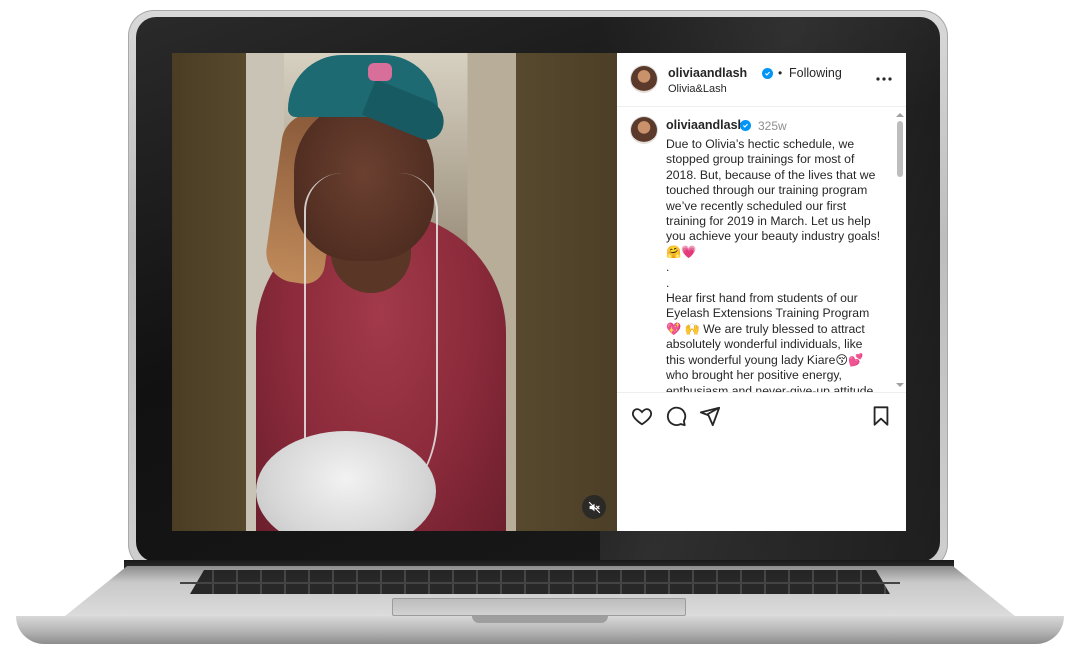 The width and height of the screenshot is (1080, 662). What do you see at coordinates (900, 249) in the screenshot?
I see `caption-scrollbar` at bounding box center [900, 249].